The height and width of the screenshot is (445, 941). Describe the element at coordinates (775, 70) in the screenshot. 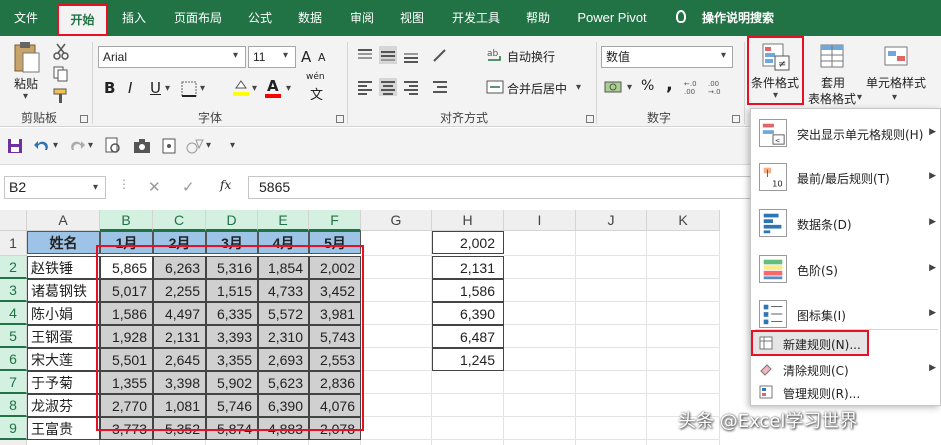

I see `conditional-formatting-button: ≠ 条件格式 ▾` at that location.